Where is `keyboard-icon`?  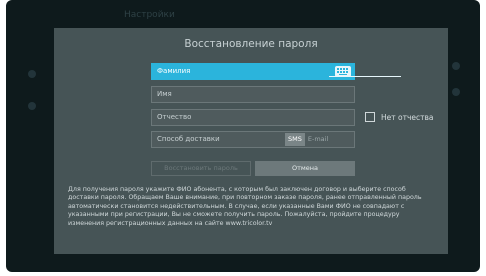
keyboard-icon is located at coordinates (343, 71).